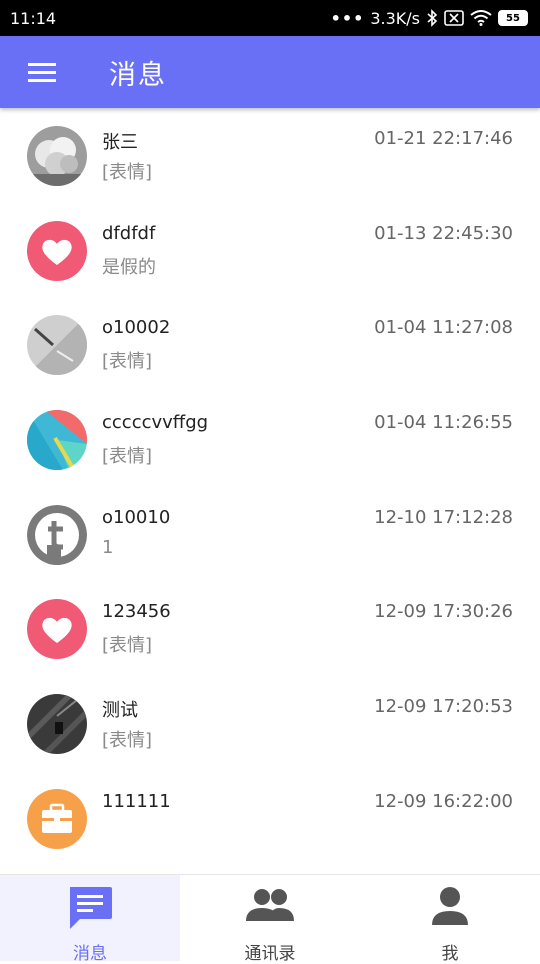 The height and width of the screenshot is (964, 540). I want to click on conversation-item: dfdfdf 01-13 22:45:30 是假的, so click(270, 250).